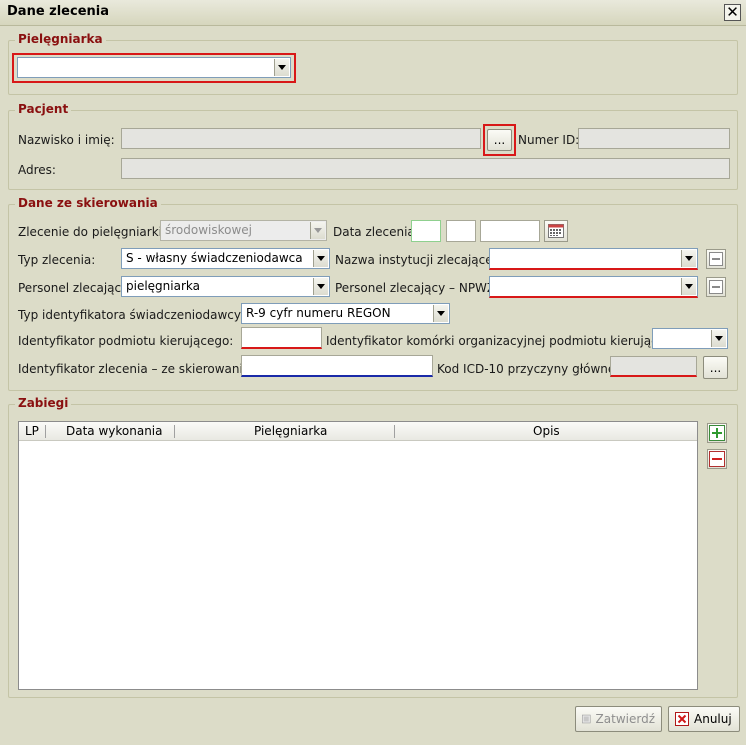 The height and width of the screenshot is (745, 746). Describe the element at coordinates (654, 138) in the screenshot. I see `patient-id-field` at that location.